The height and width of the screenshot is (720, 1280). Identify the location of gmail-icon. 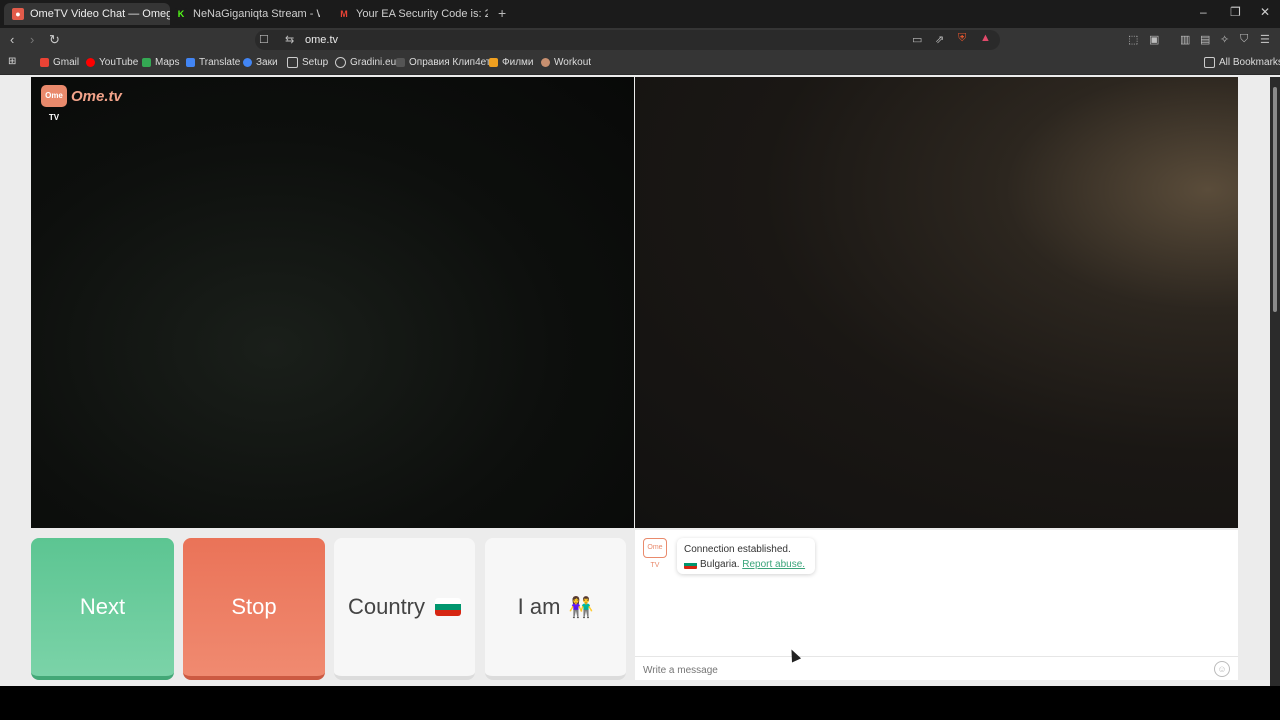
(44, 62).